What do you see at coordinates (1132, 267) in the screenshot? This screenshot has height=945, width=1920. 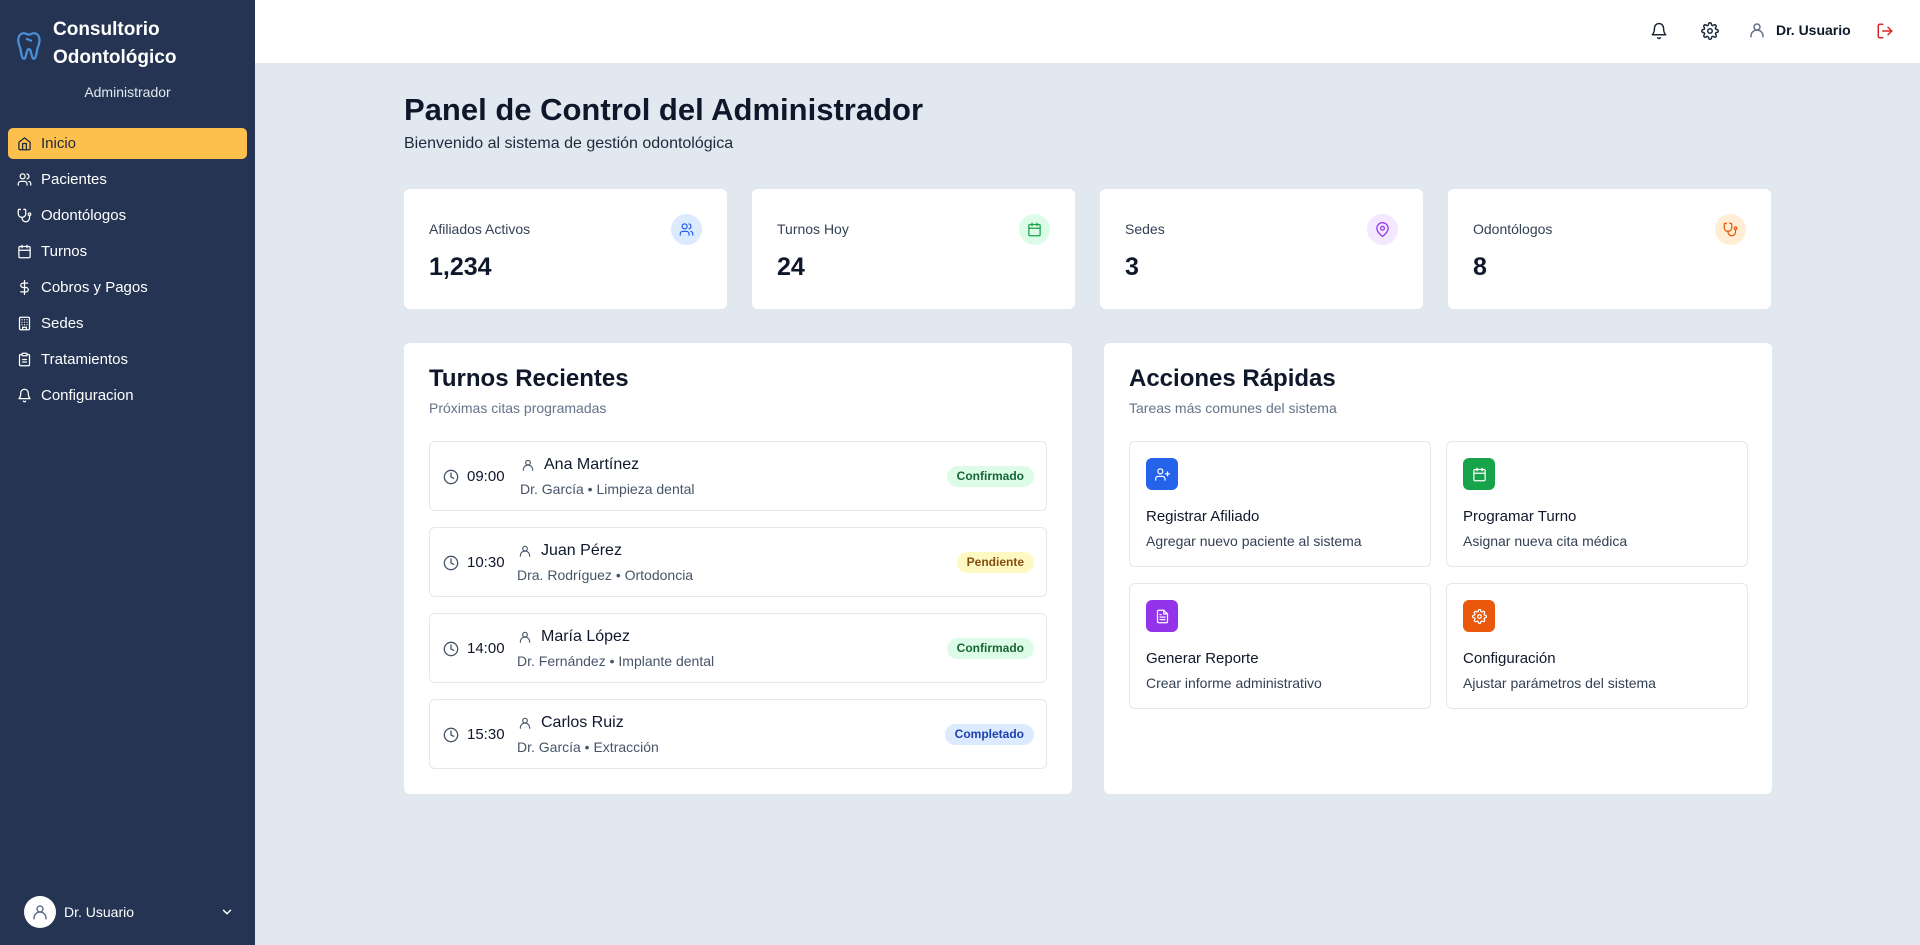 I see `stat-value: 3` at bounding box center [1132, 267].